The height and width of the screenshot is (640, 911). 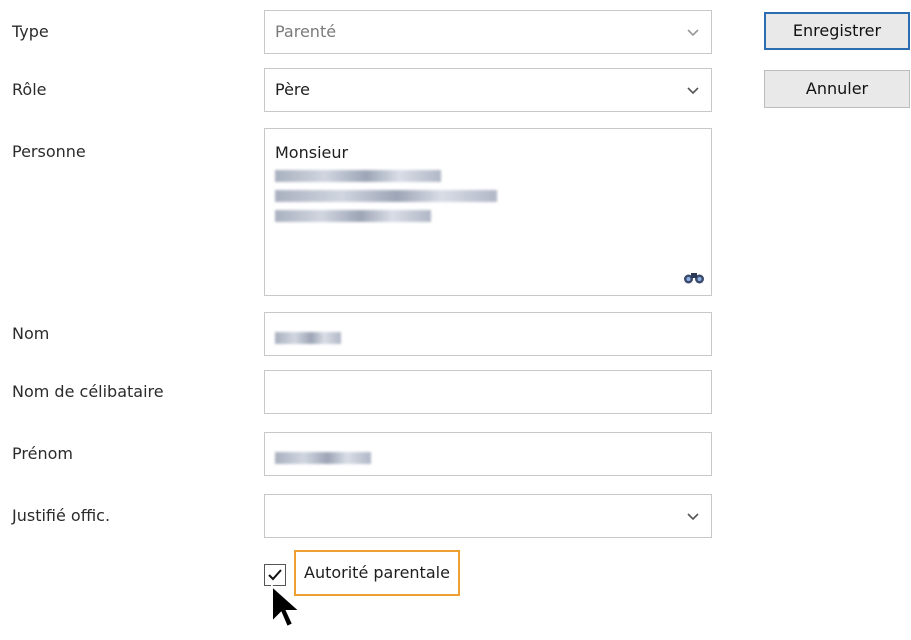 I want to click on type-label: Type, so click(x=30, y=31).